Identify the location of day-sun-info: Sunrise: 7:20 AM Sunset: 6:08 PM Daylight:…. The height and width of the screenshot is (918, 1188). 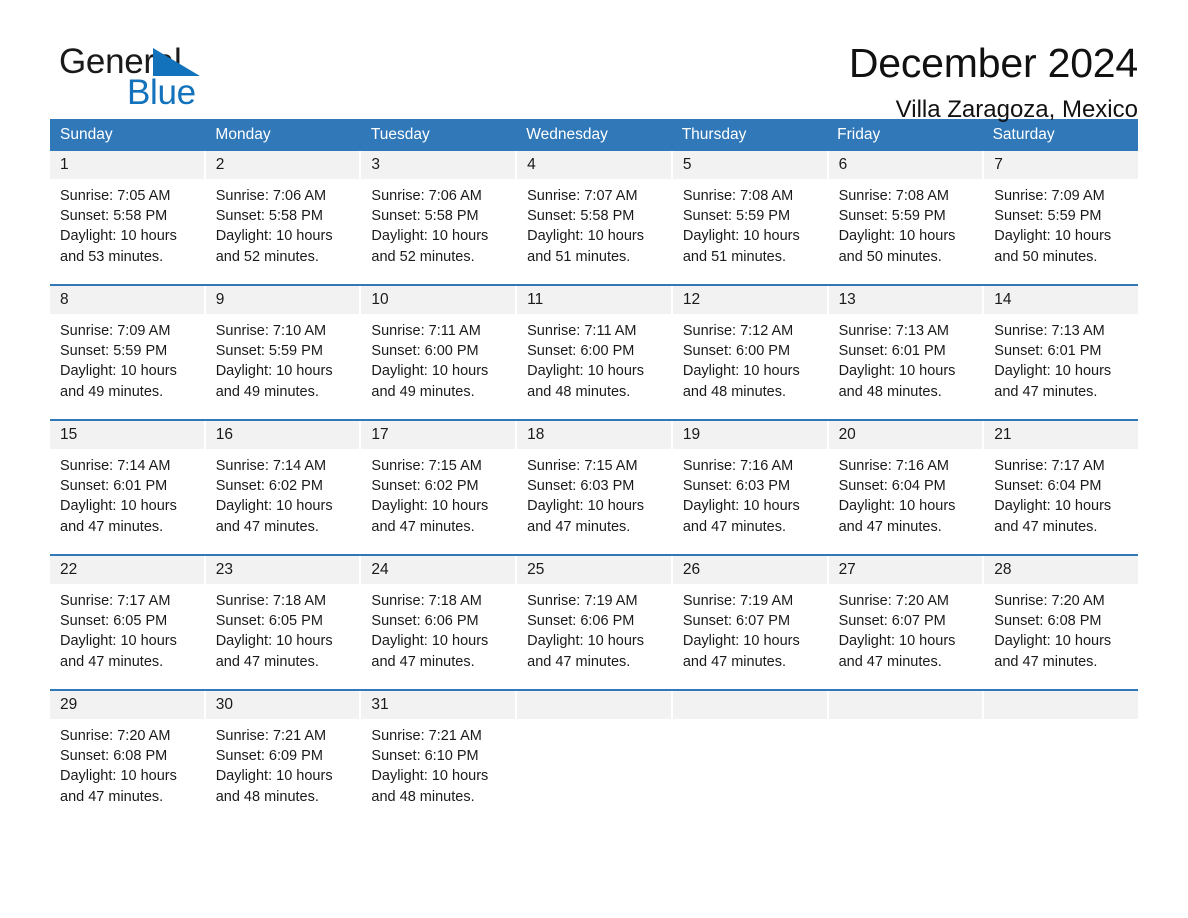
(1061, 628).